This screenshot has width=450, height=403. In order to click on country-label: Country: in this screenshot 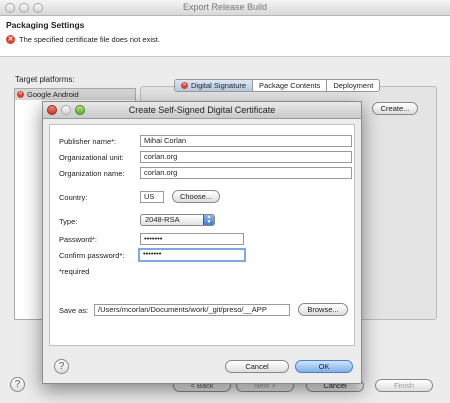, I will do `click(73, 197)`.